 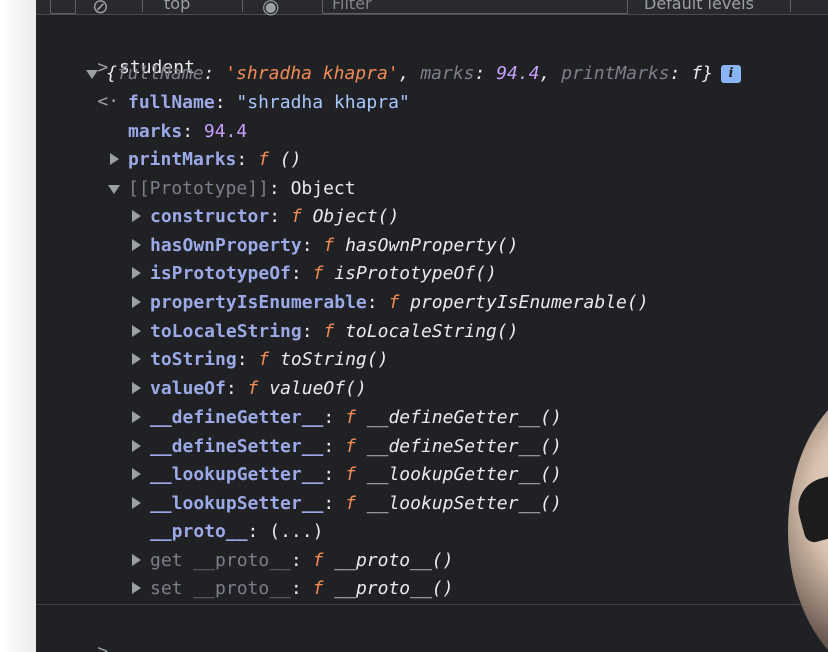 What do you see at coordinates (301, 561) in the screenshot?
I see `accessor-get-proto: get __proto__: f __proto__()` at bounding box center [301, 561].